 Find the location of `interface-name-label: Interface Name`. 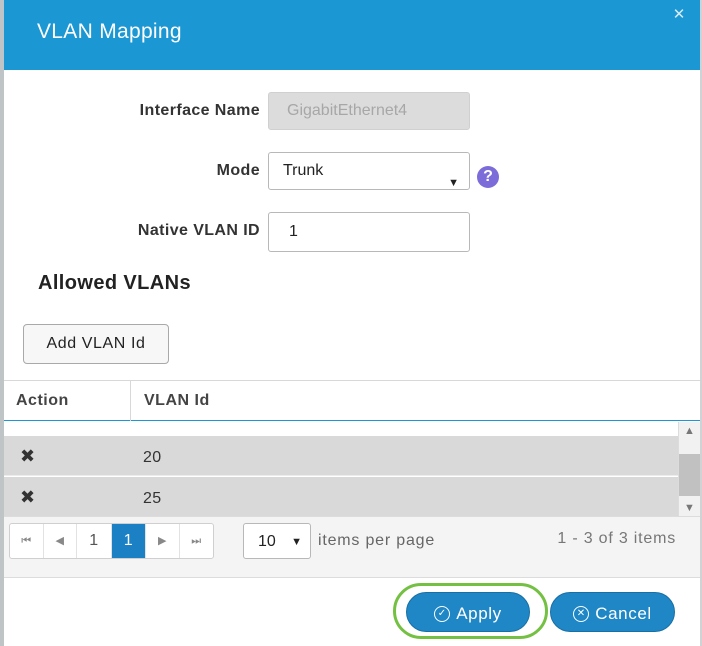

interface-name-label: Interface Name is located at coordinates (199, 110).